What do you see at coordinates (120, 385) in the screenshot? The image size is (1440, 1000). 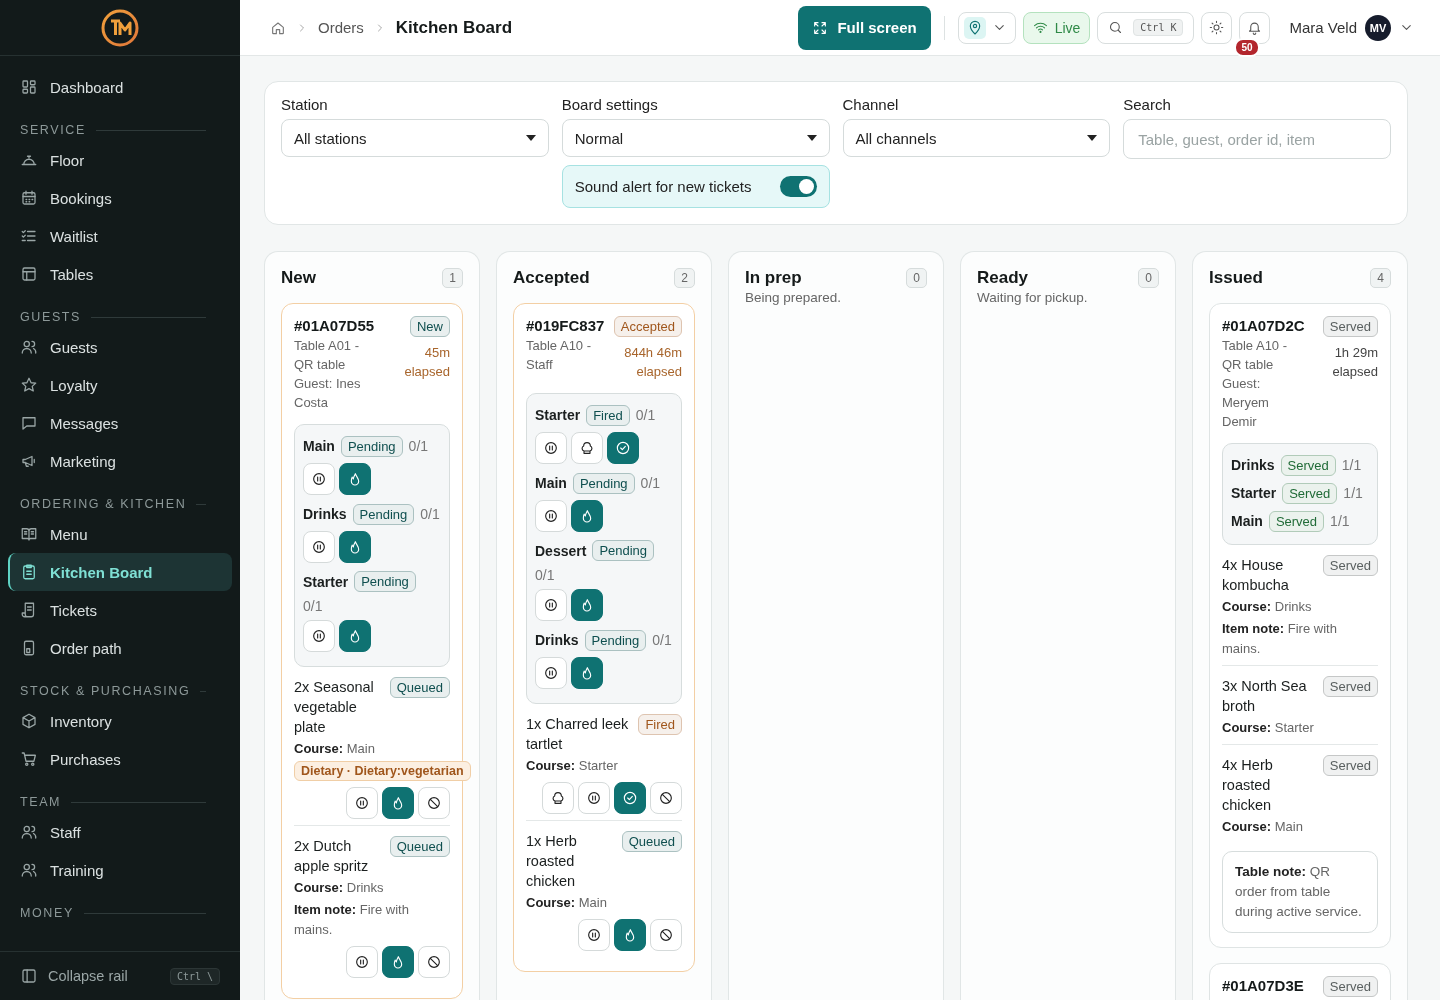 I see `nav-item: Loyalty` at bounding box center [120, 385].